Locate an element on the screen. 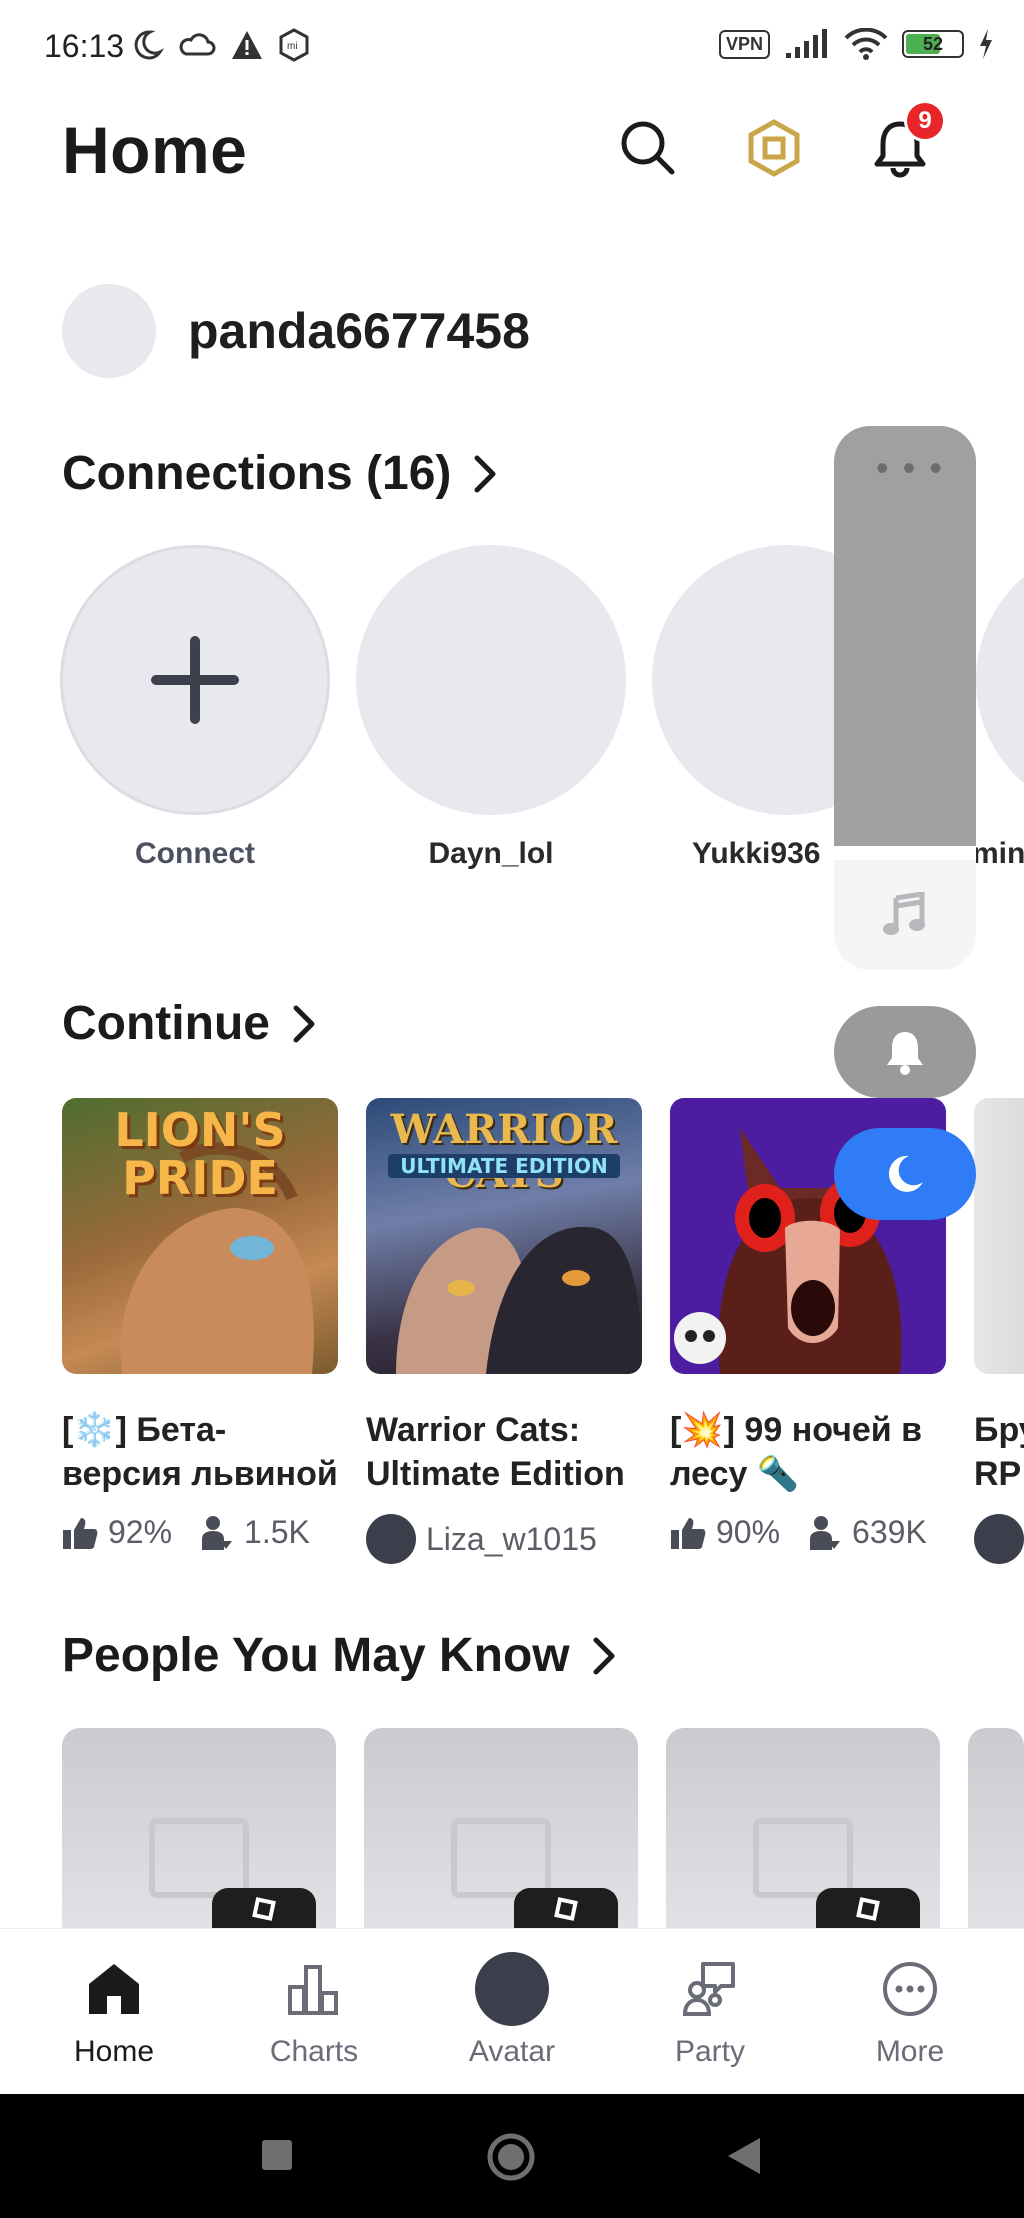  battery-indicator: 52 is located at coordinates (933, 44).